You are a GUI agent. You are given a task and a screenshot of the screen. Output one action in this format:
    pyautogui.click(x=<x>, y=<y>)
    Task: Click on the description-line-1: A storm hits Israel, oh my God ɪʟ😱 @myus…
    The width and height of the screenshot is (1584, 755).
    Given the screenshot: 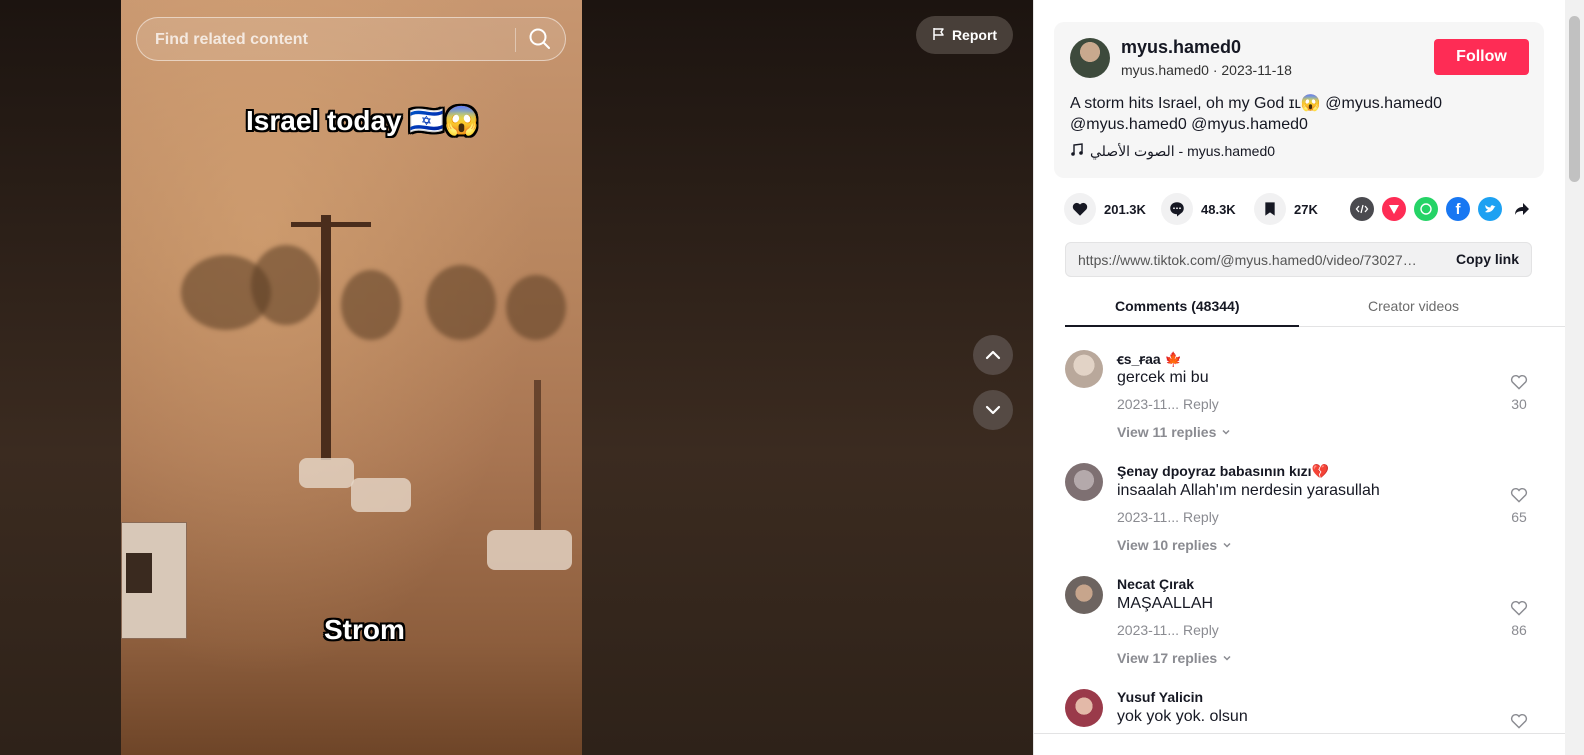 What is the action you would take?
    pyautogui.click(x=1256, y=103)
    